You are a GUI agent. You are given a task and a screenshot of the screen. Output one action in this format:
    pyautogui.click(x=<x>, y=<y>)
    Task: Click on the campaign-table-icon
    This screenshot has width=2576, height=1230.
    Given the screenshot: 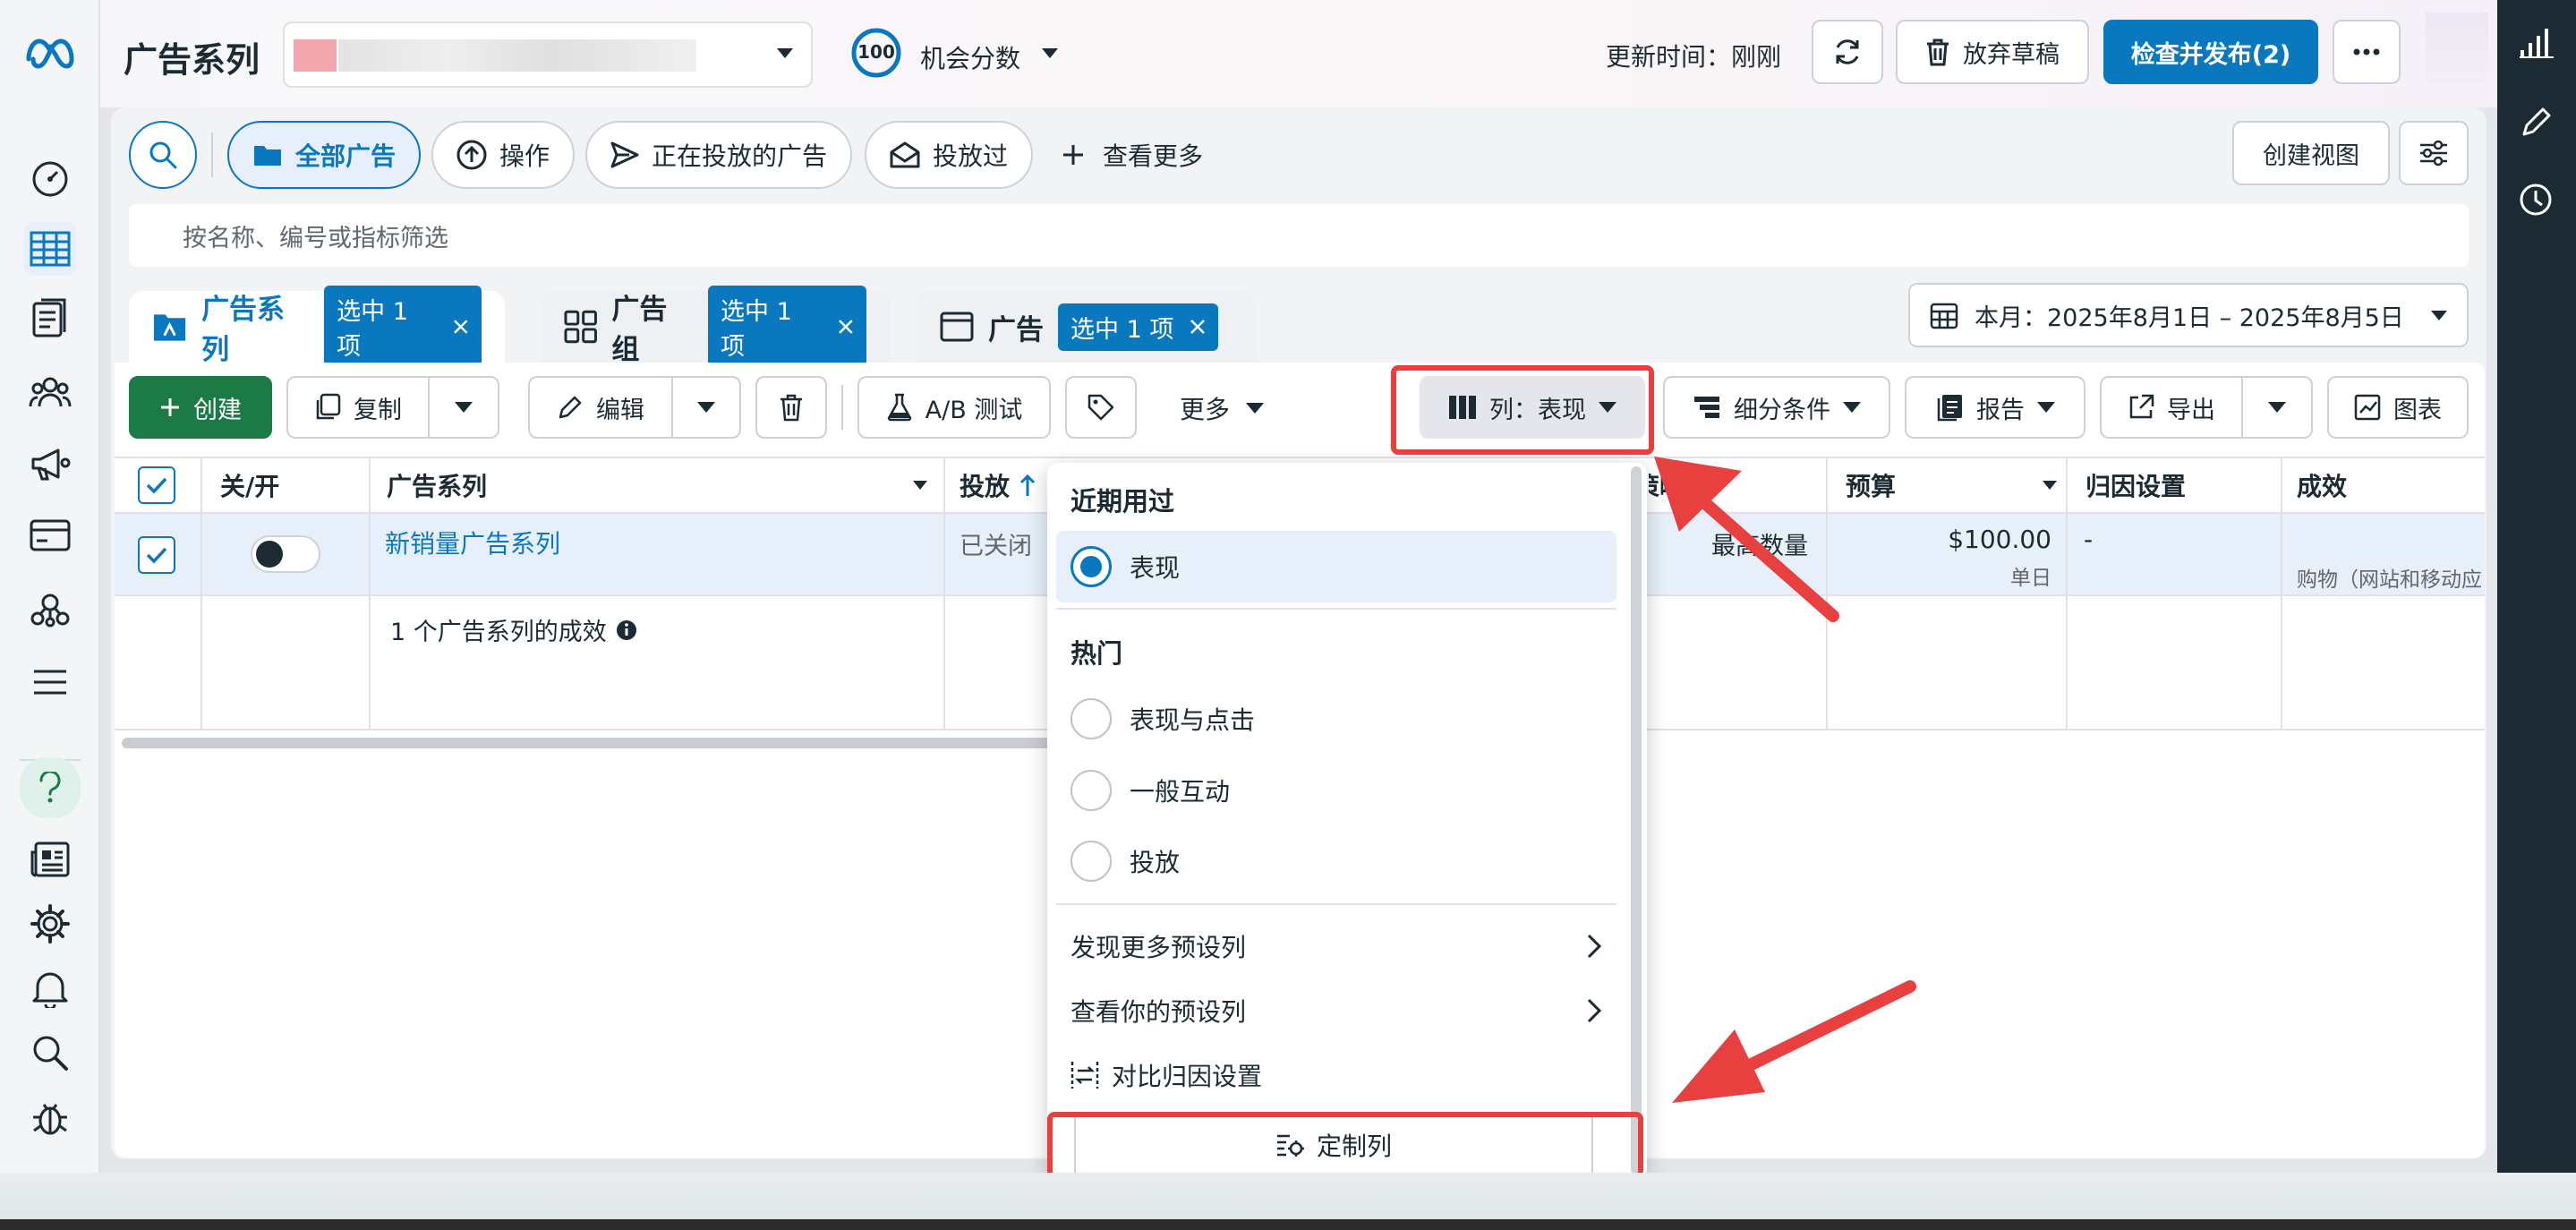 What is the action you would take?
    pyautogui.click(x=50, y=249)
    